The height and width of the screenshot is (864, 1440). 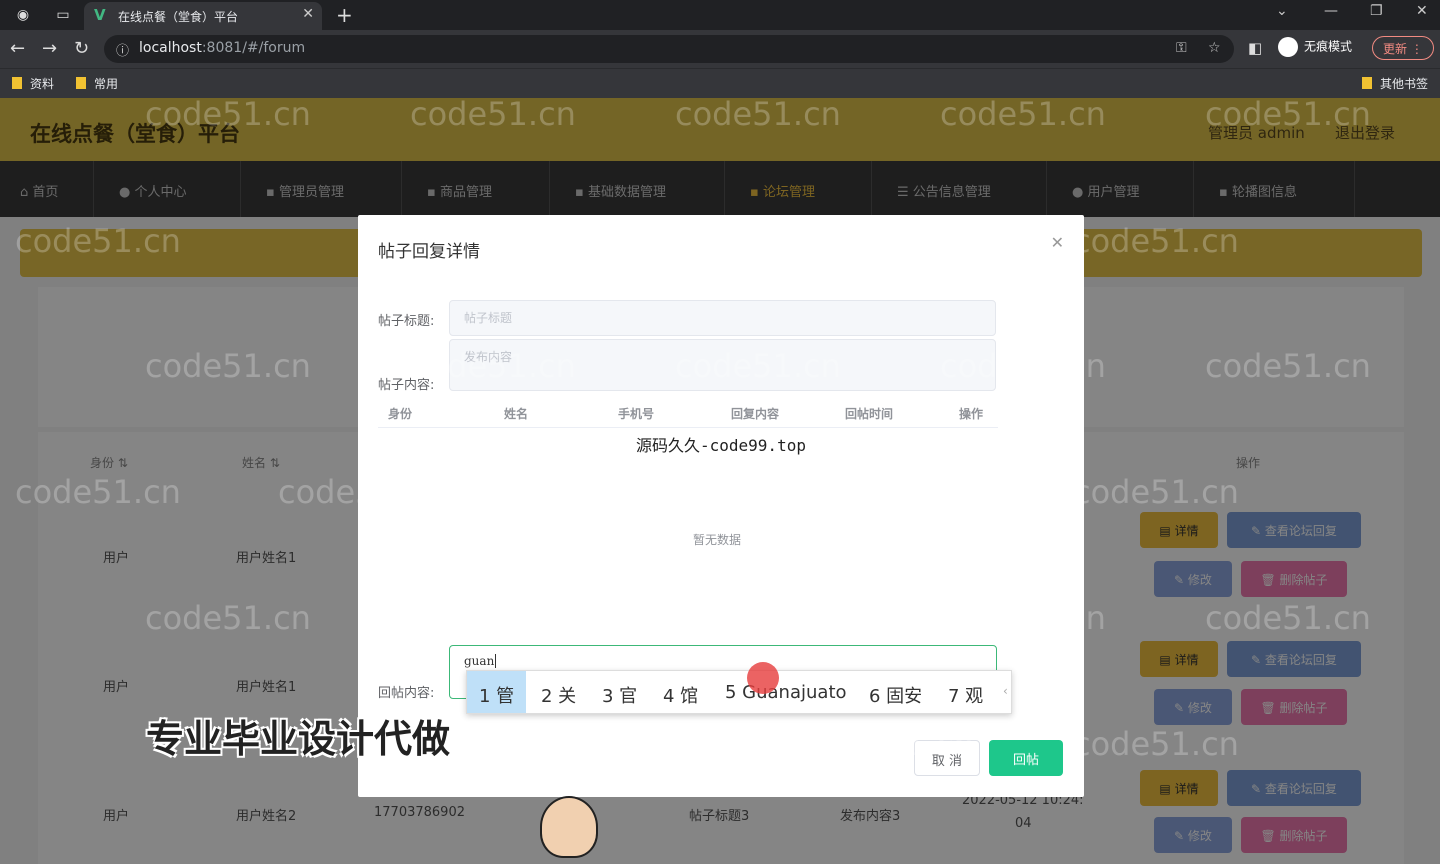 What do you see at coordinates (81, 48) in the screenshot?
I see `reload-icon: ↻` at bounding box center [81, 48].